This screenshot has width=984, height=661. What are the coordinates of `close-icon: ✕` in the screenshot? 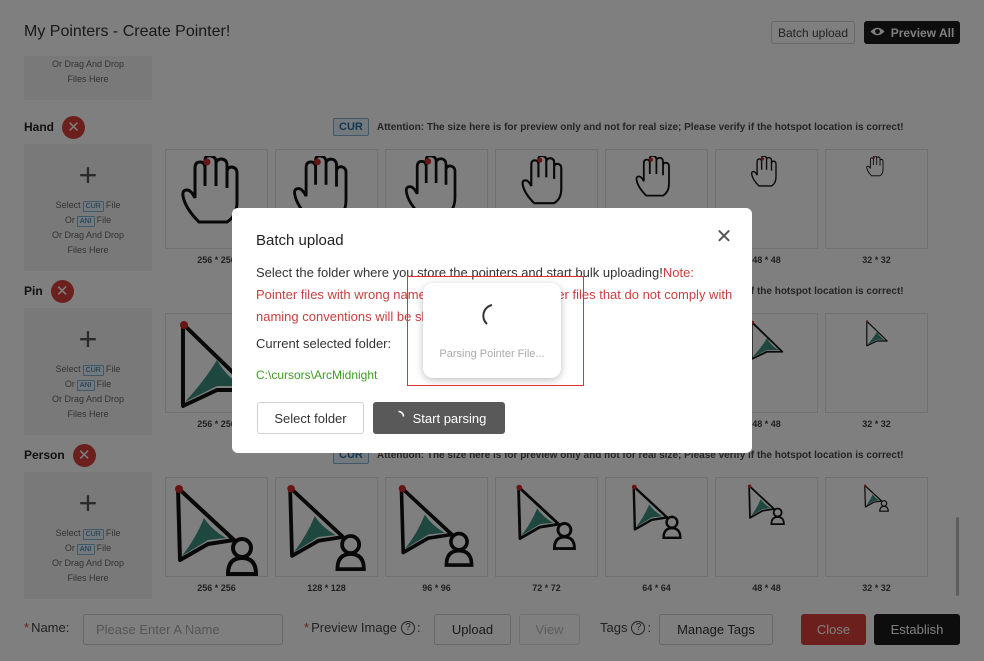 It's located at (724, 237).